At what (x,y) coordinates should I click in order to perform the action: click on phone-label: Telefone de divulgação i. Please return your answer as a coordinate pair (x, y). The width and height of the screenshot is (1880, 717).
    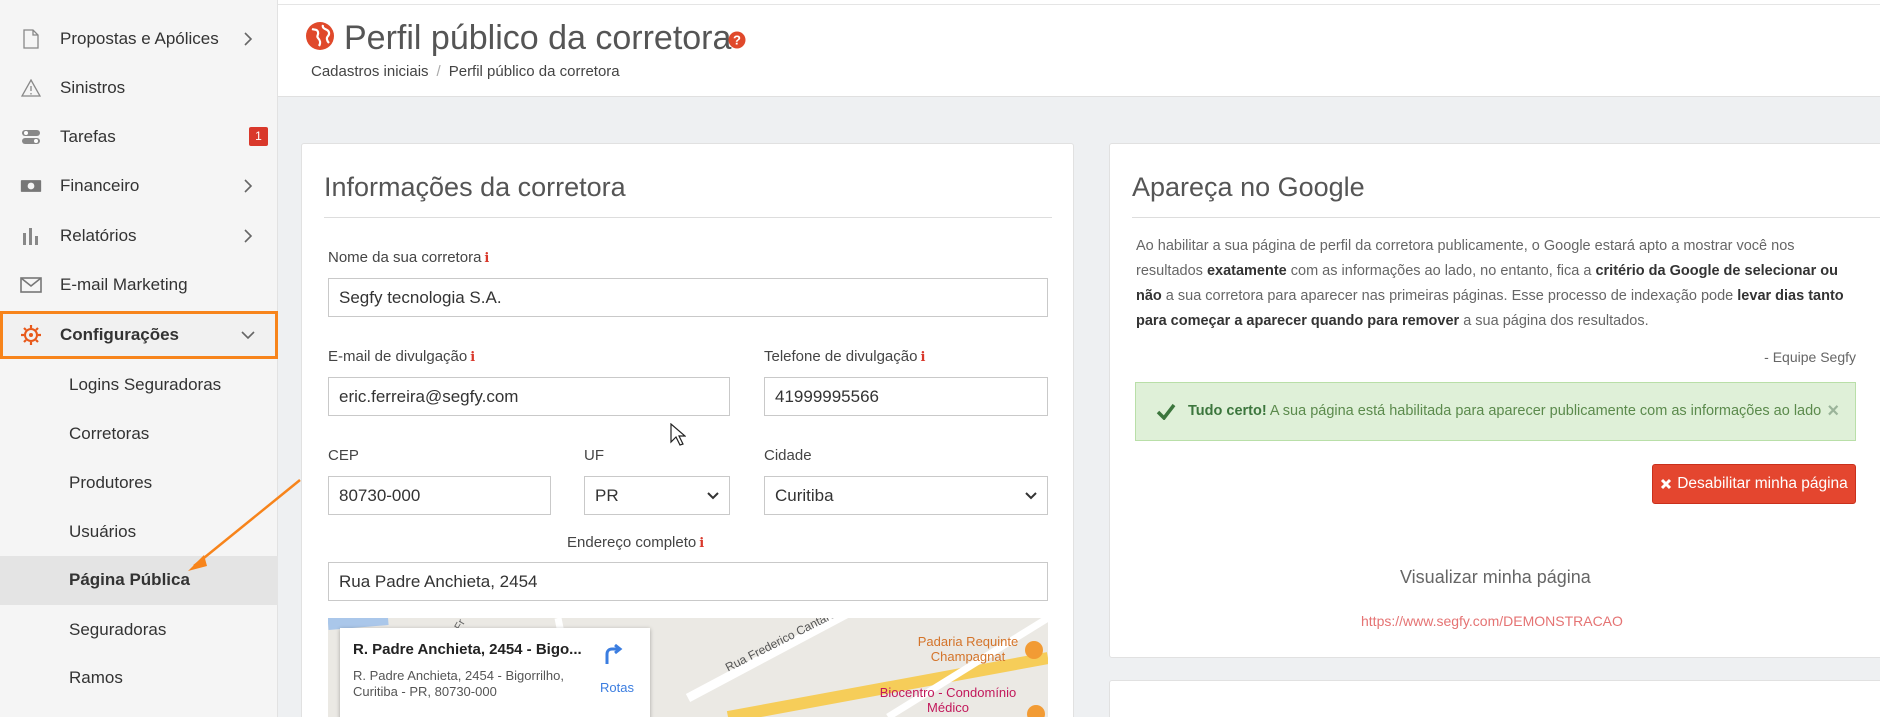
    Looking at the image, I should click on (844, 356).